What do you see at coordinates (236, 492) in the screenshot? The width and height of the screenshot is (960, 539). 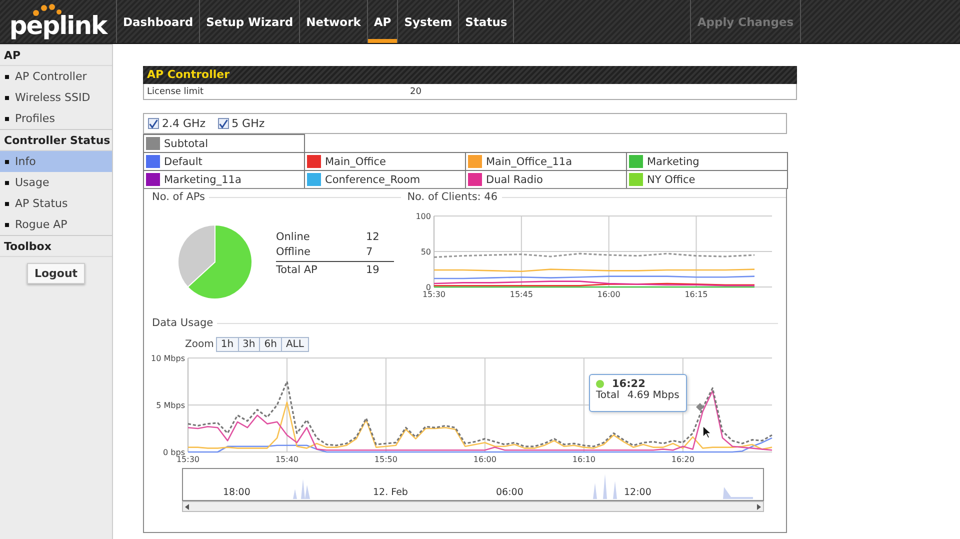 I see `axis-label: 18:00` at bounding box center [236, 492].